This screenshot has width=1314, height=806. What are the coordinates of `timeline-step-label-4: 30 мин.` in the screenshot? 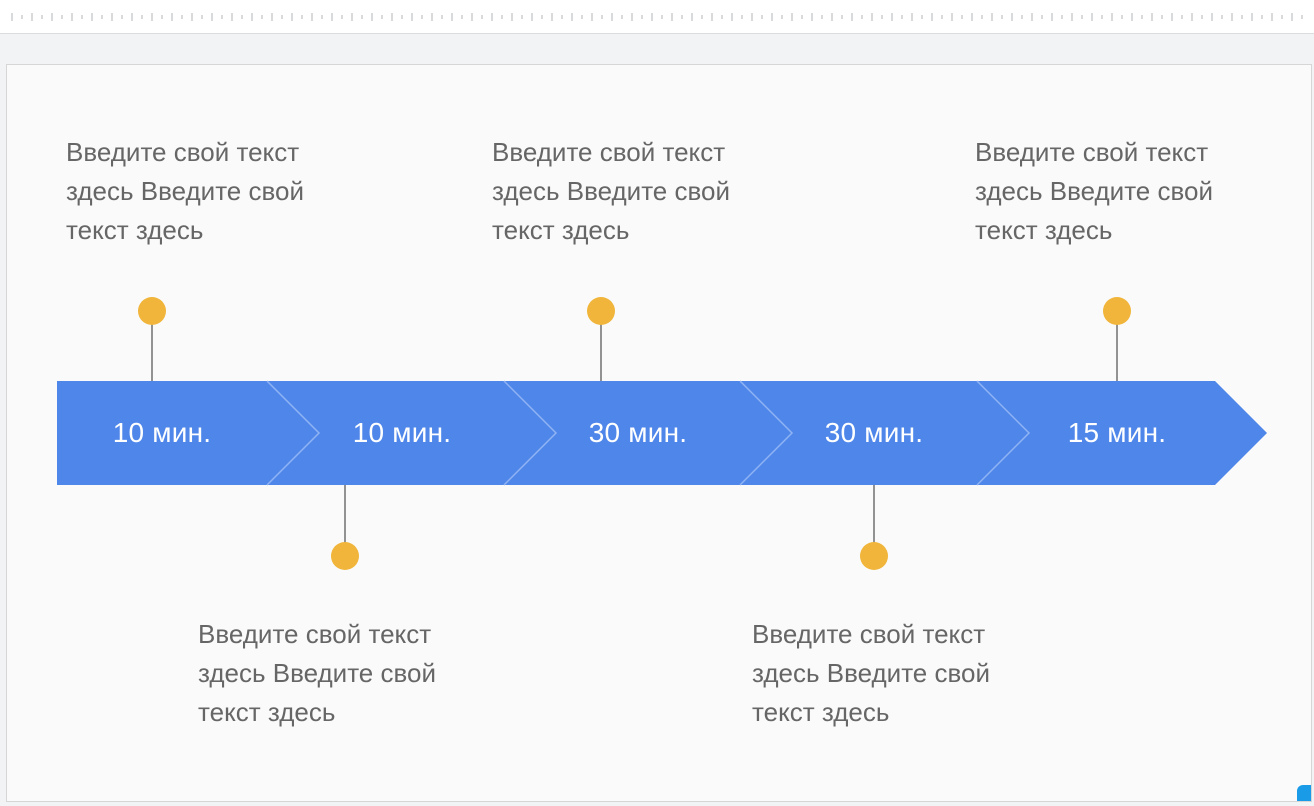 It's located at (874, 433).